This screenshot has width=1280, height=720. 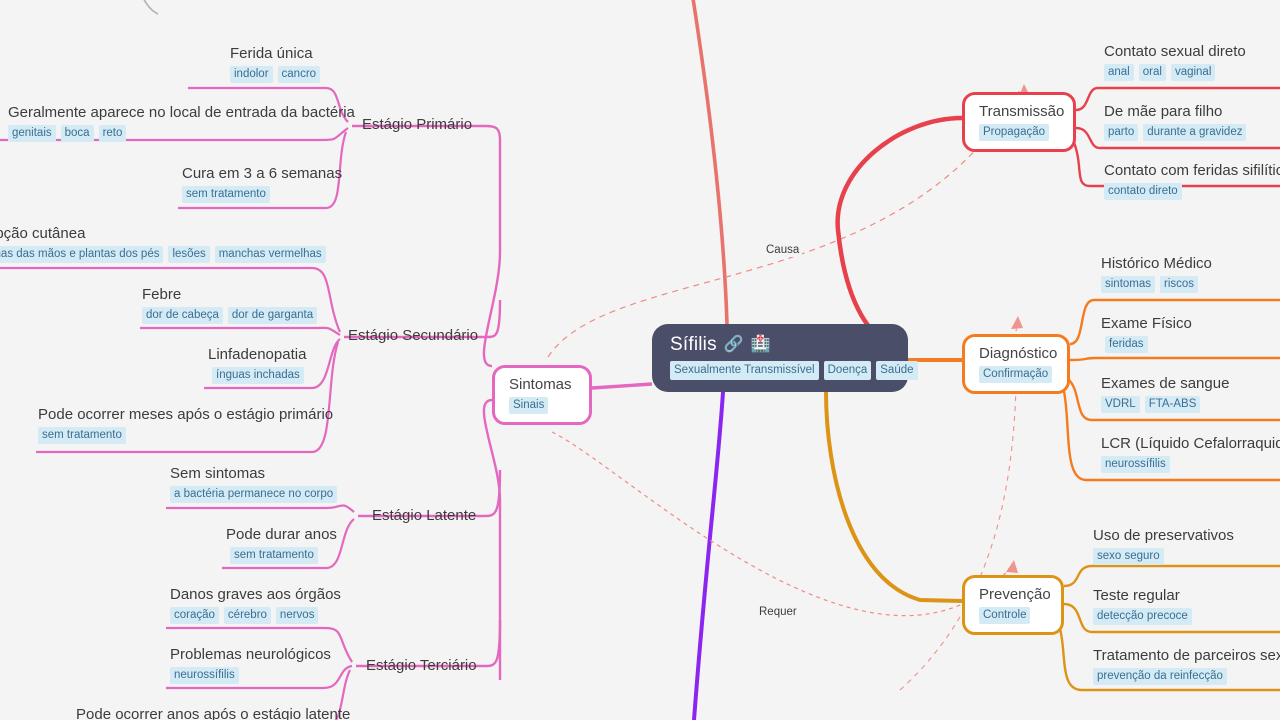 What do you see at coordinates (540, 384) in the screenshot?
I see `branch-label-sintomas: Sintomas` at bounding box center [540, 384].